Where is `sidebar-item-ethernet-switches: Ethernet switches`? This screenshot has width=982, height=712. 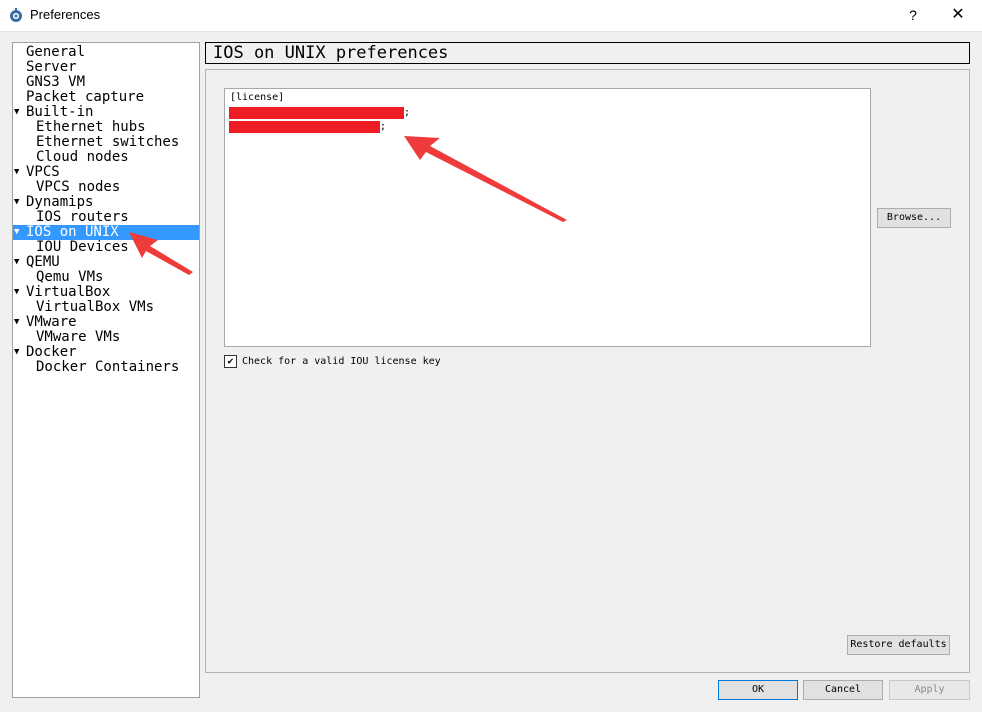
sidebar-item-ethernet-switches: Ethernet switches is located at coordinates (106, 142).